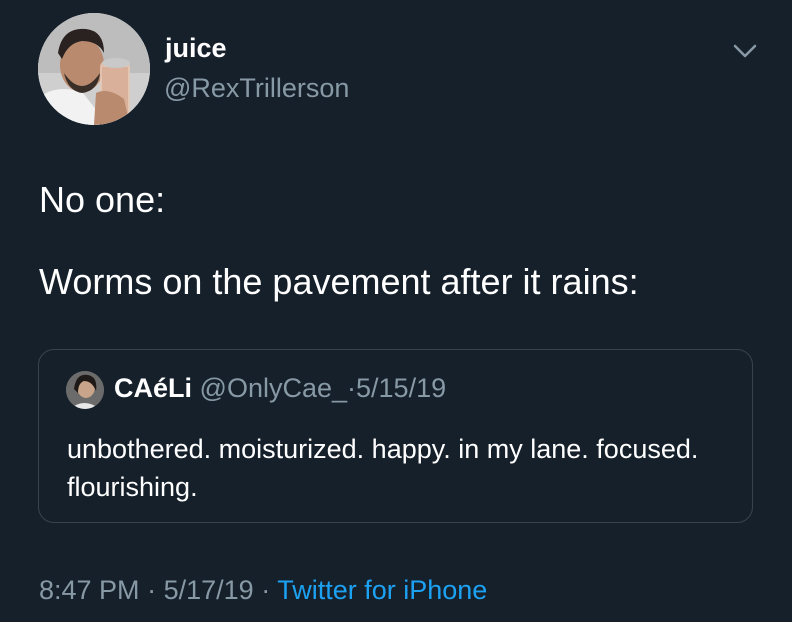  What do you see at coordinates (273, 388) in the screenshot?
I see `quoted-author-handle: @OnlyCae_` at bounding box center [273, 388].